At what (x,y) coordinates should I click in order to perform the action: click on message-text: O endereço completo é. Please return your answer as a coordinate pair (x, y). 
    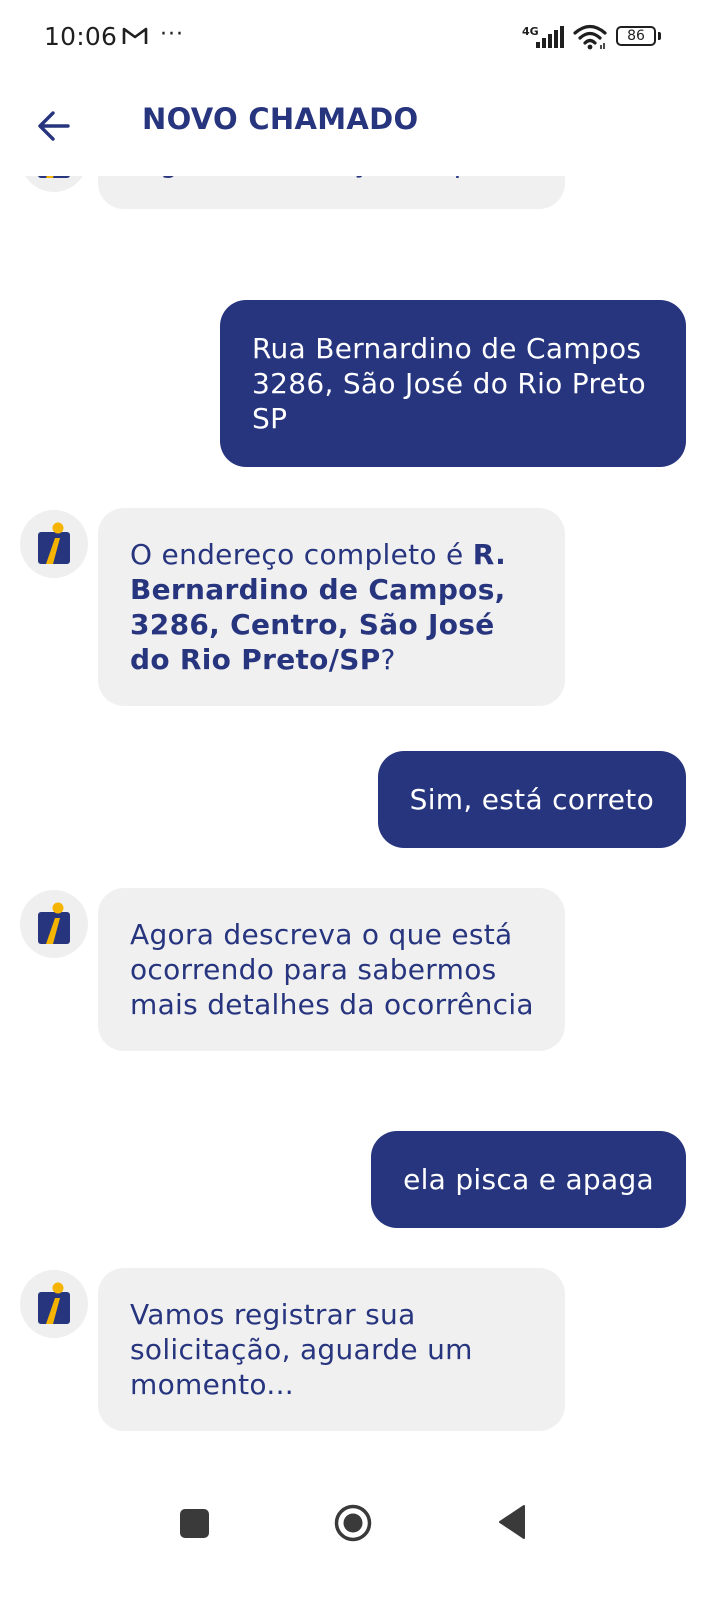
    Looking at the image, I should click on (301, 554).